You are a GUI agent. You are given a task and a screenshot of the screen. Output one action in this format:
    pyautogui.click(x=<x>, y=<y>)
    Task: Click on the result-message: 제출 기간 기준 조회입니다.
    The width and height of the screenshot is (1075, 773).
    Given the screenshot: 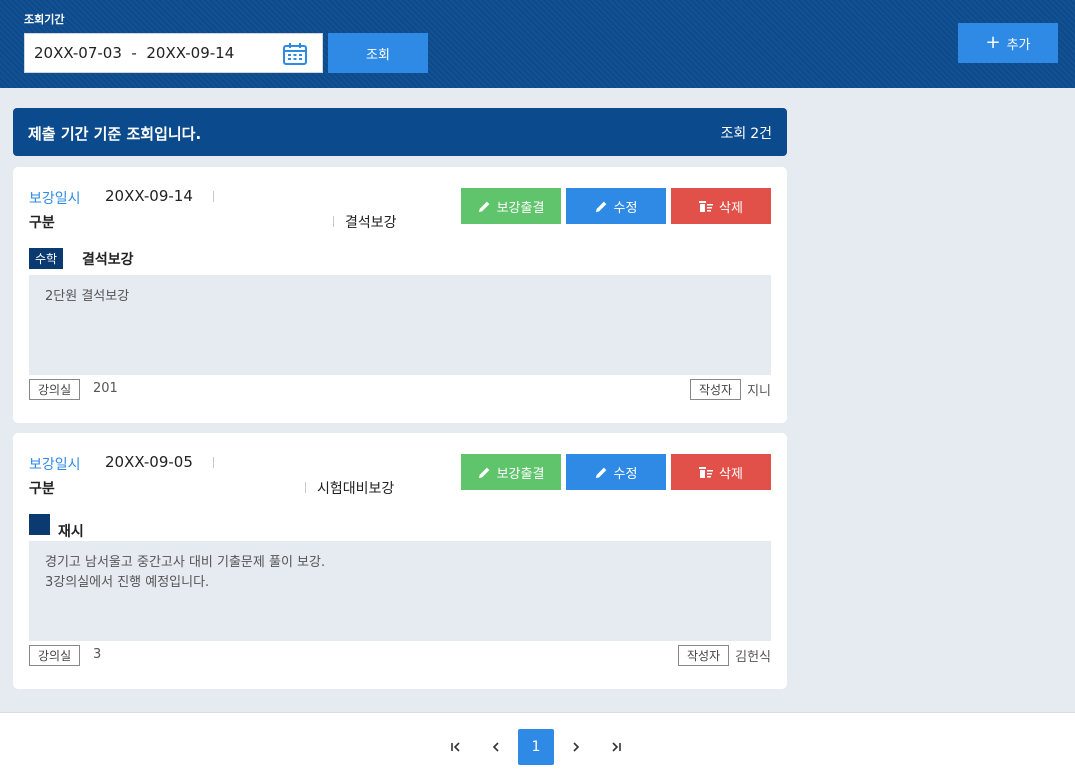 What is the action you would take?
    pyautogui.click(x=115, y=134)
    